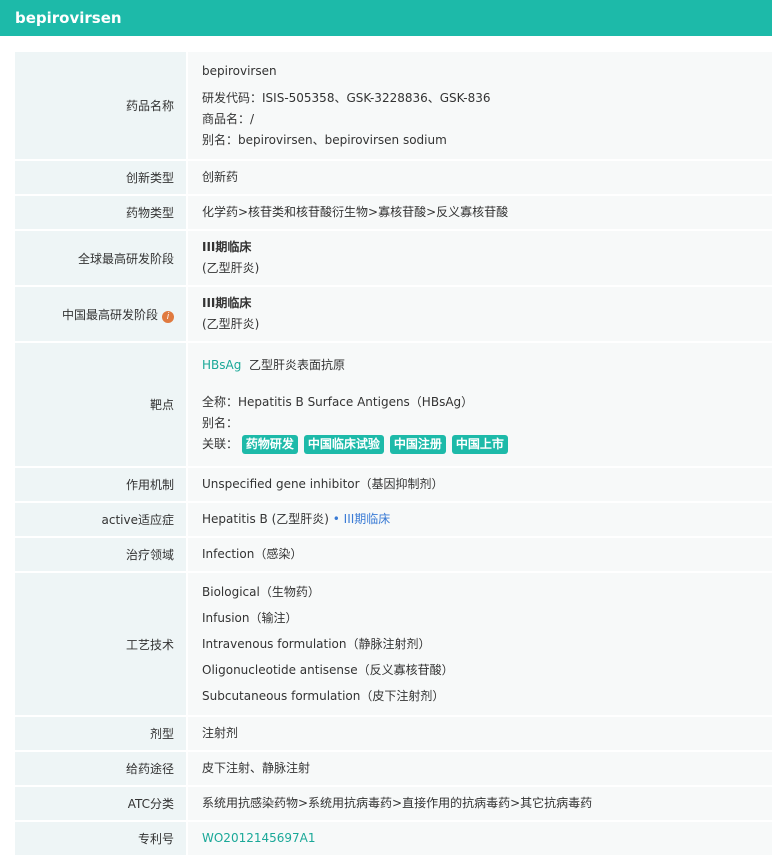 This screenshot has height=857, width=772. Describe the element at coordinates (328, 670) in the screenshot. I see `tech-item: Oligonucleotide antisense（反义寡核苷酸）` at that location.